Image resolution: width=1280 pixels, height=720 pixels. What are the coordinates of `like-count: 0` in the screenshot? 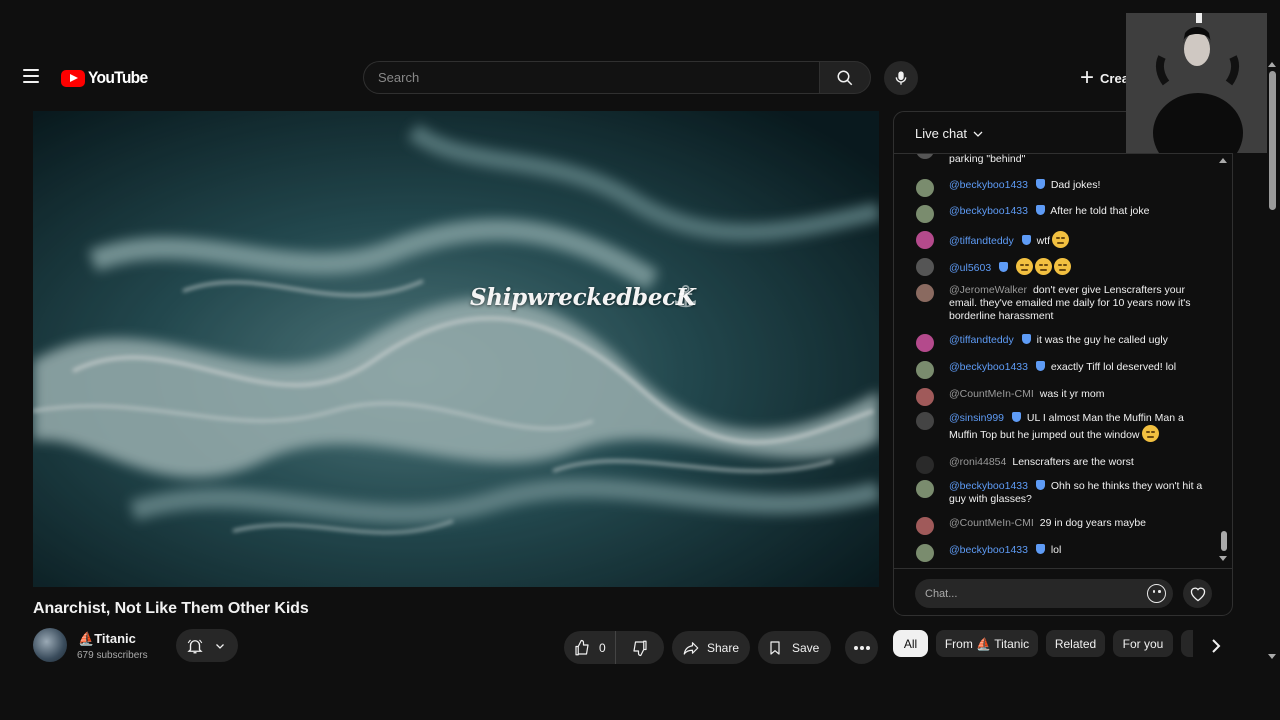 It's located at (602, 647).